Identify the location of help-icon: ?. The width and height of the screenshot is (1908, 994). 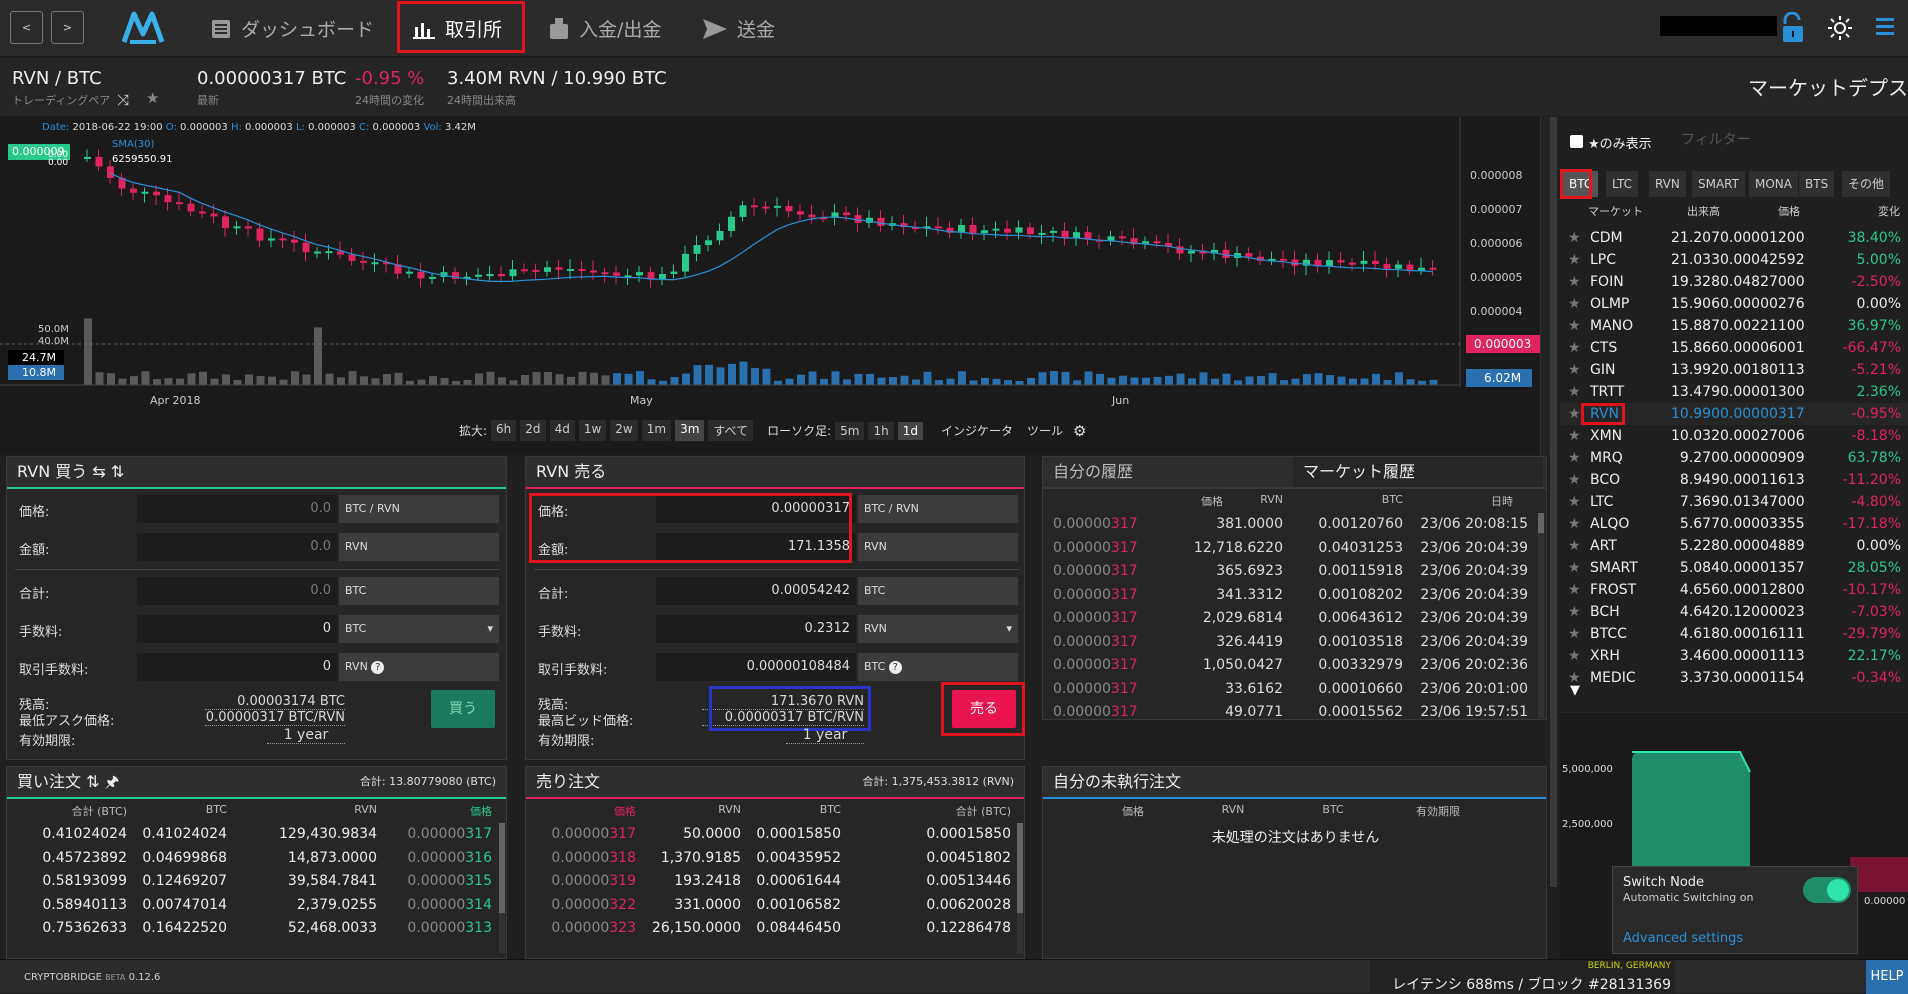
(895, 667).